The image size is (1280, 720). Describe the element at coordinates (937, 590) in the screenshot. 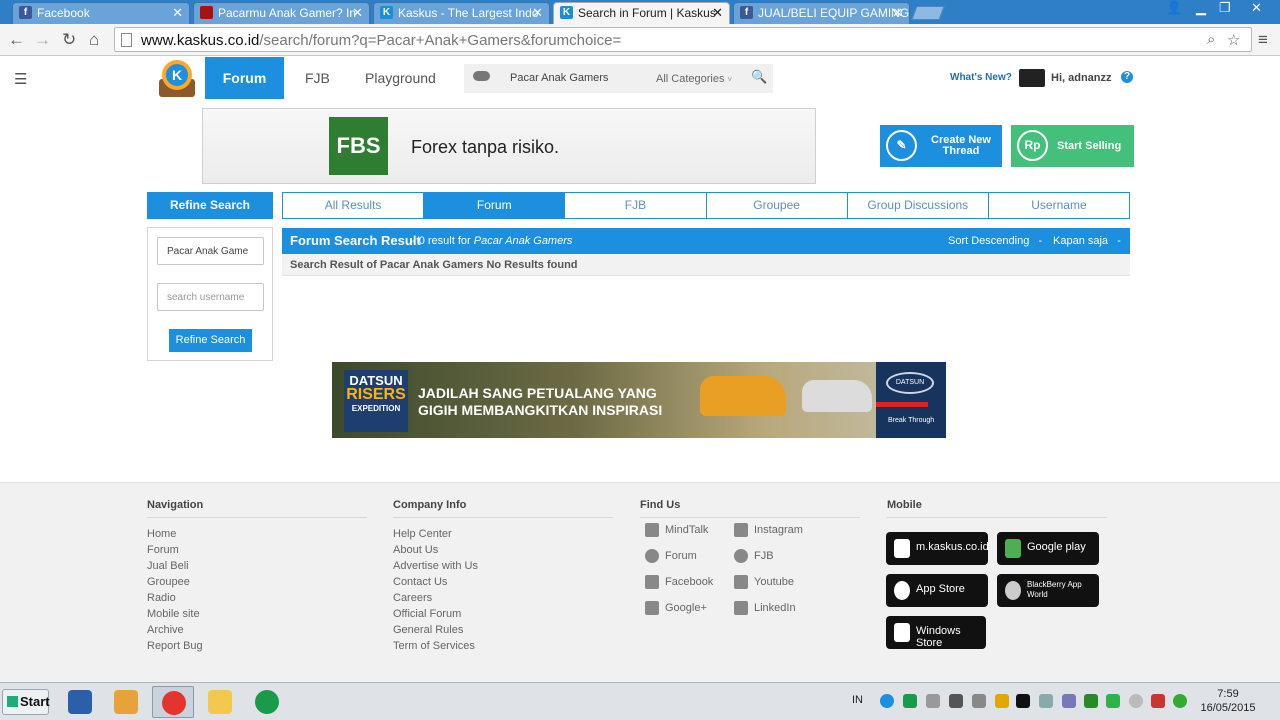

I see `app-store-button: App Store` at that location.